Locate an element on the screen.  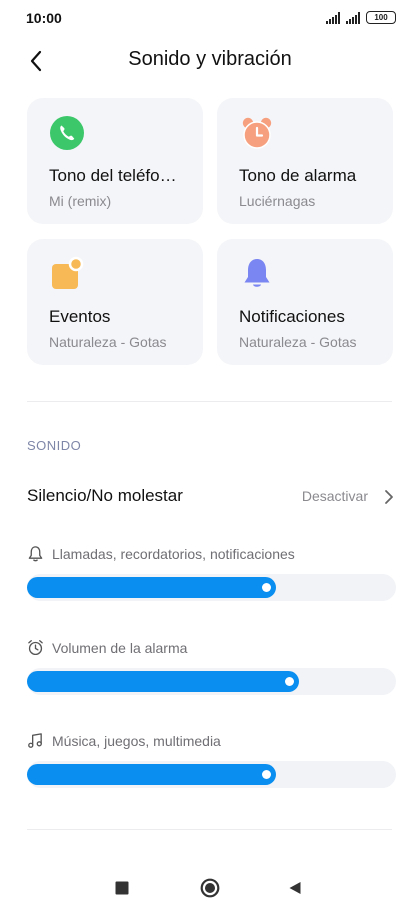
volume-label-text: Llamadas, recordatorios, notificaciones is located at coordinates (173, 553).